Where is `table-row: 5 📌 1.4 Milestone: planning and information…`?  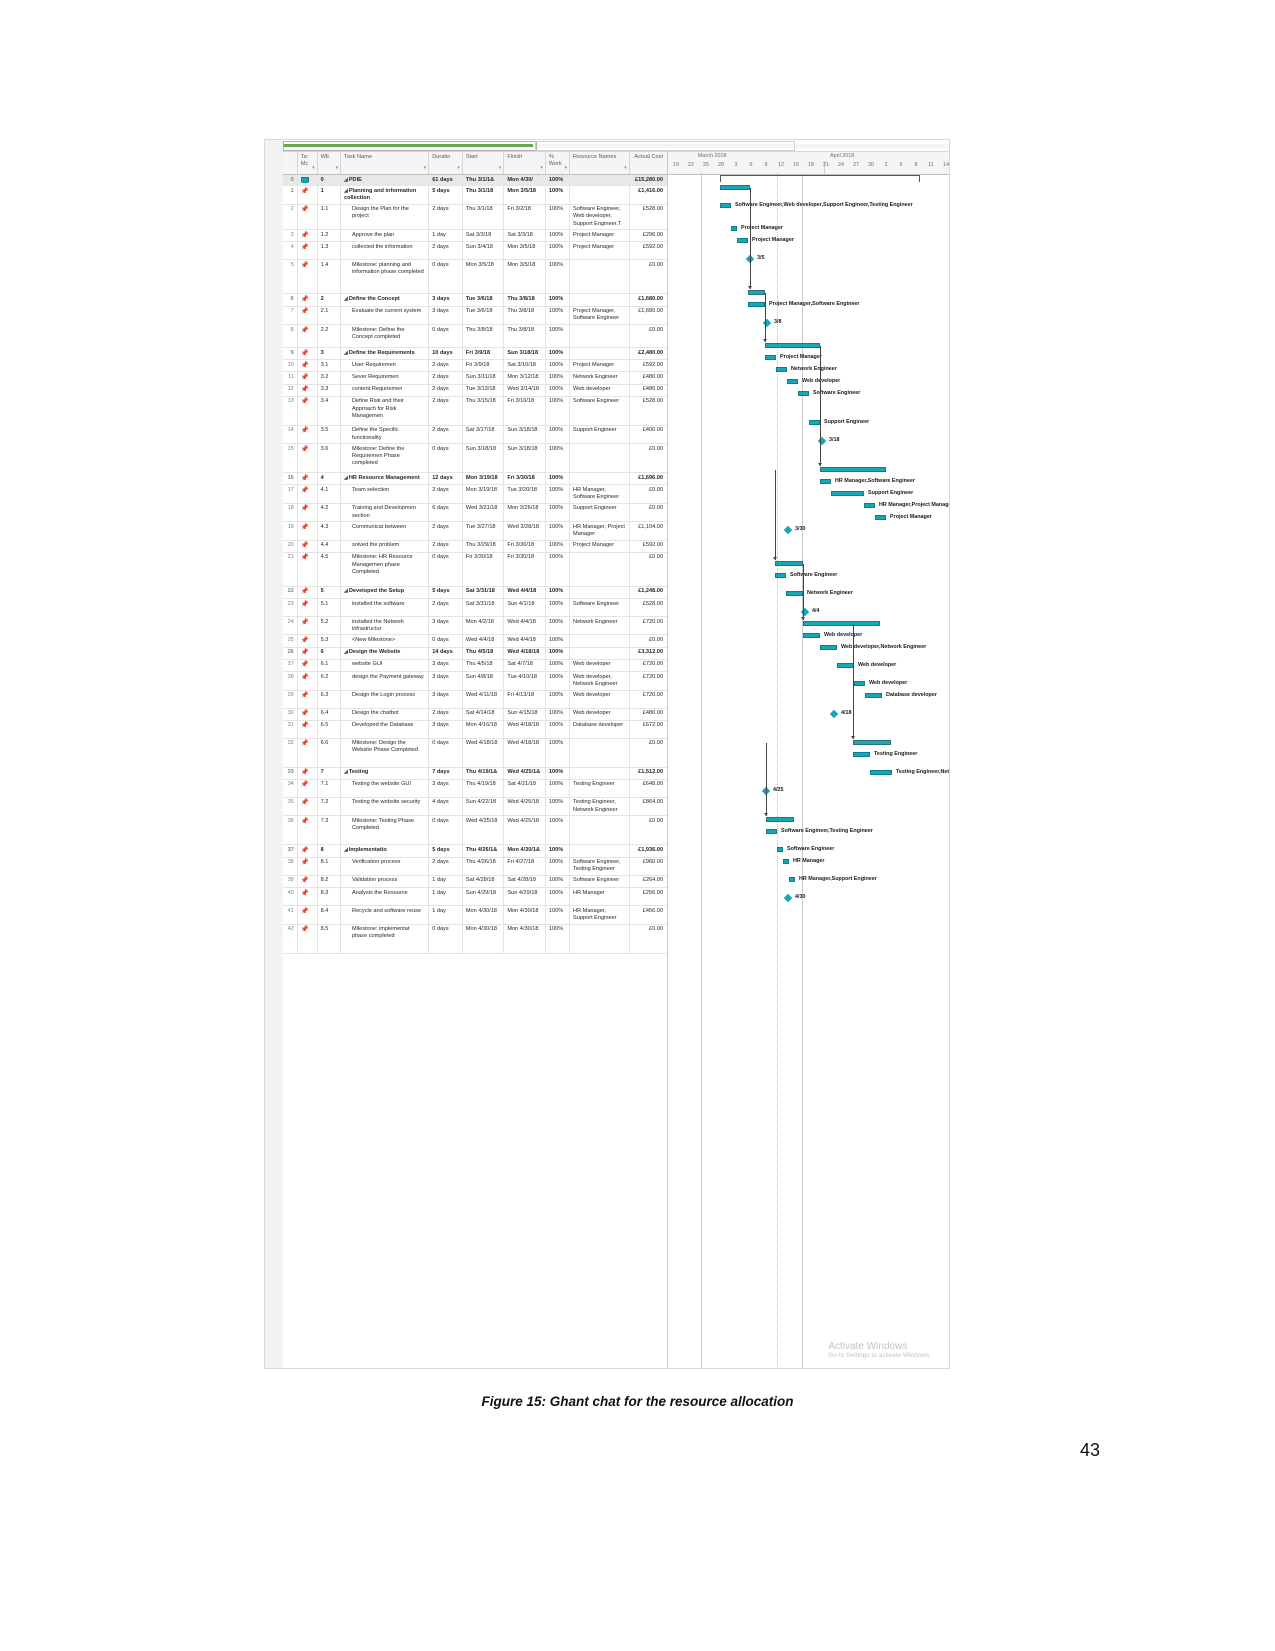
table-row: 5 📌 1.4 Milestone: planning and information… is located at coordinates (475, 277).